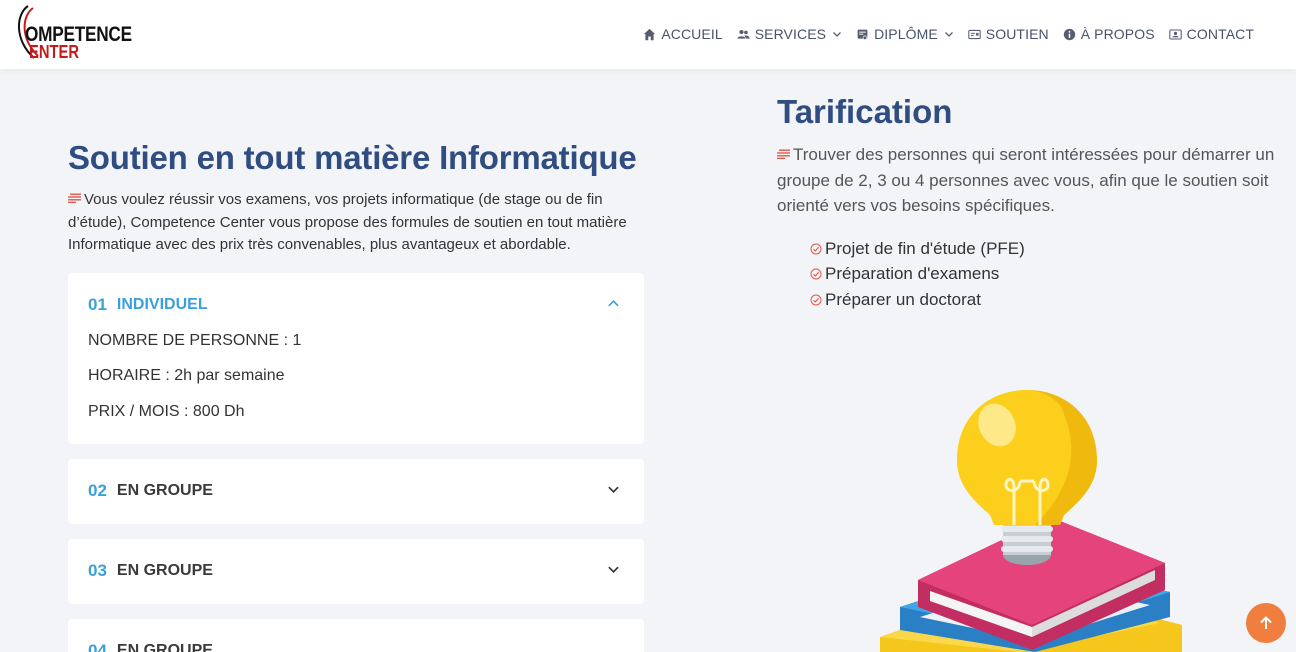 The height and width of the screenshot is (652, 1296). What do you see at coordinates (356, 571) in the screenshot?
I see `accordion-item-groupe-03: 03 EN GROUPE` at bounding box center [356, 571].